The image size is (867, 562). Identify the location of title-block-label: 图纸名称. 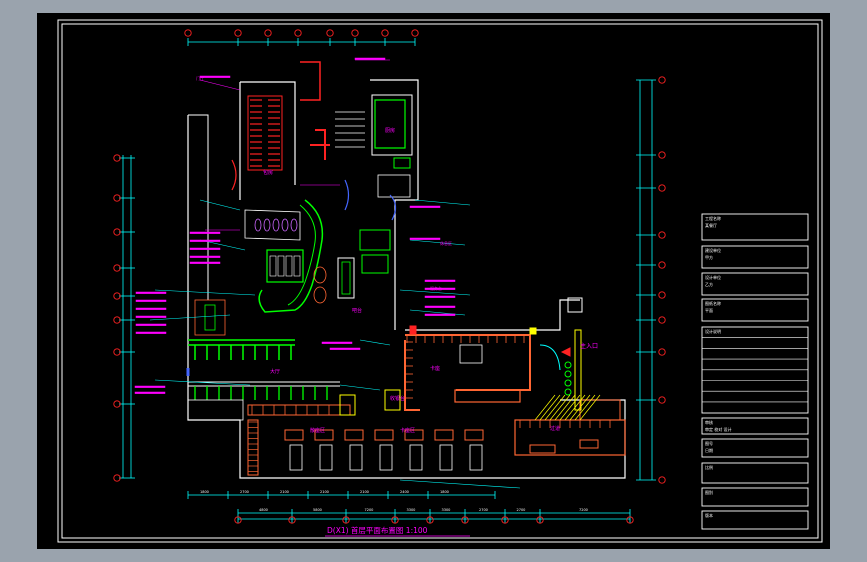
(713, 303).